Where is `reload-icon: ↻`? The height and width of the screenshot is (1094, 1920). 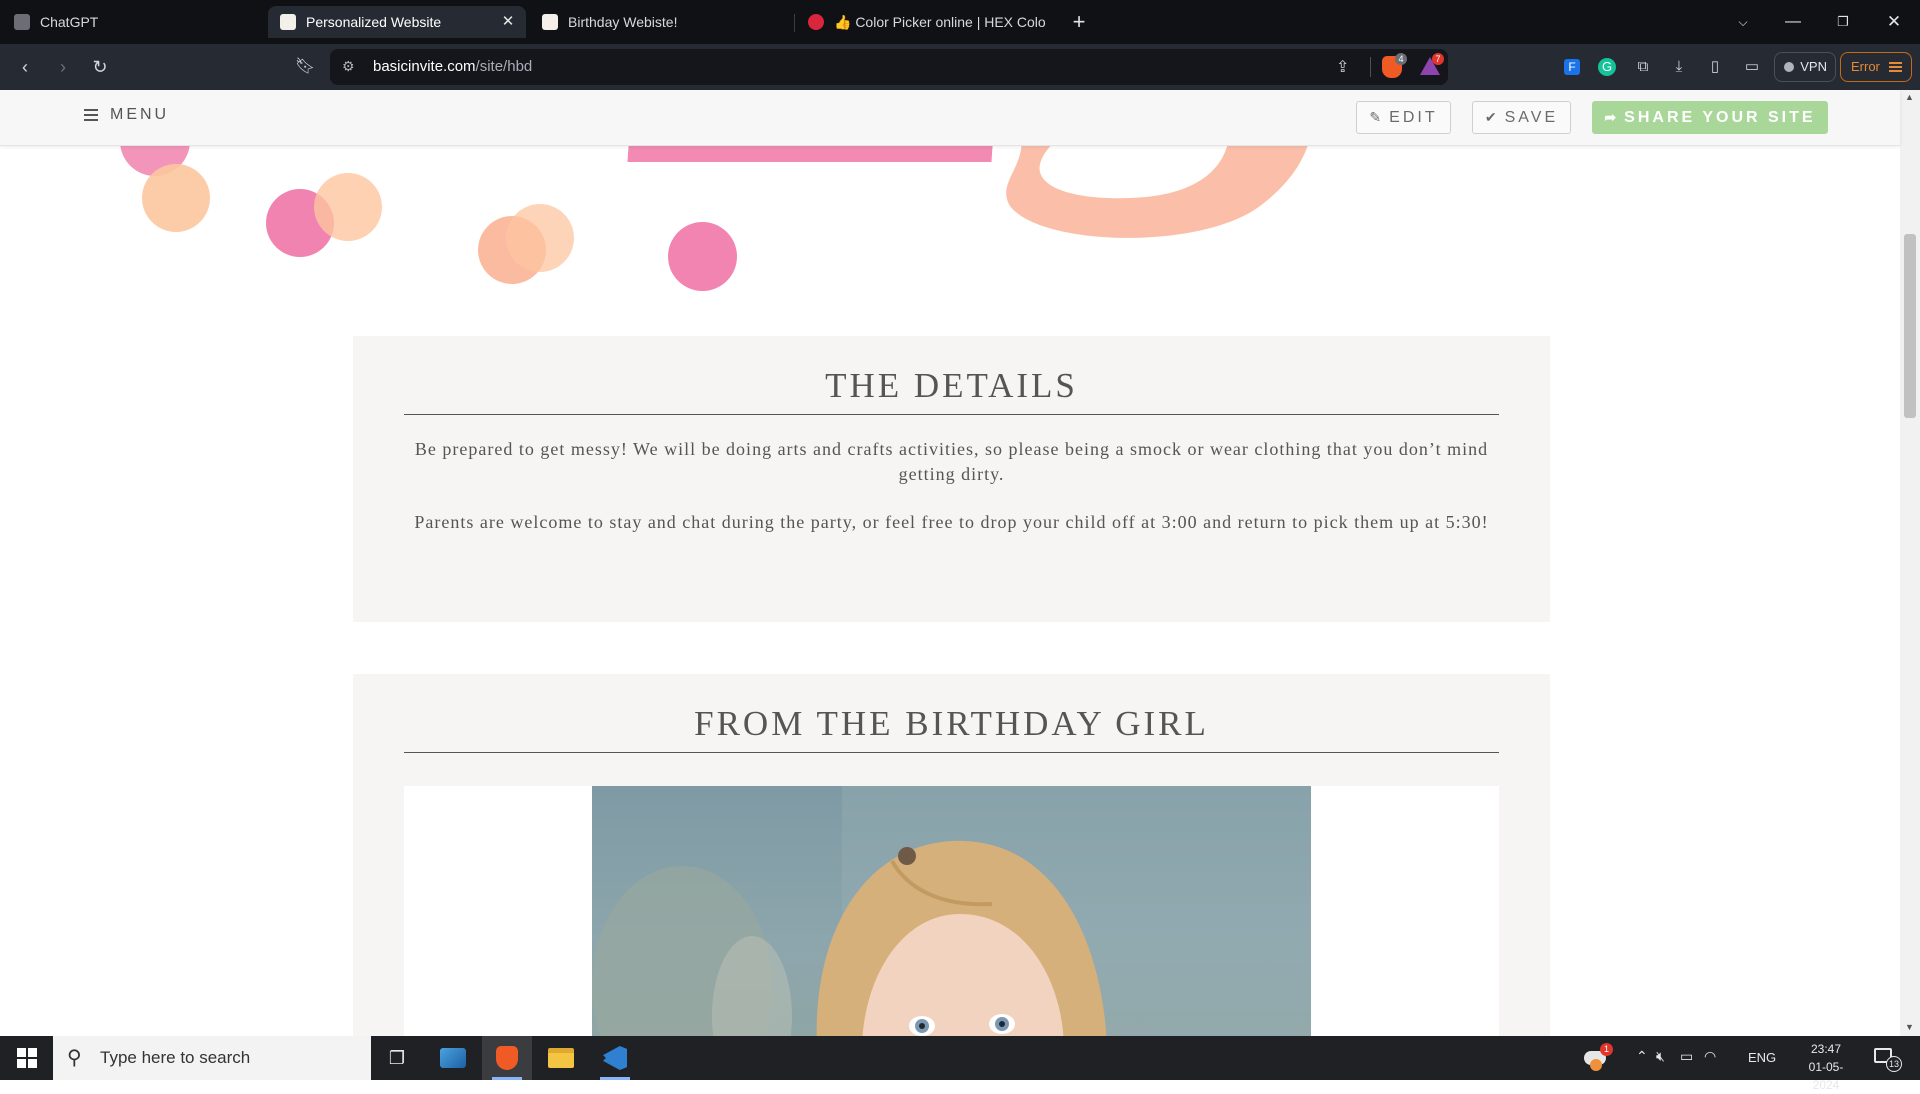 reload-icon: ↻ is located at coordinates (100, 67).